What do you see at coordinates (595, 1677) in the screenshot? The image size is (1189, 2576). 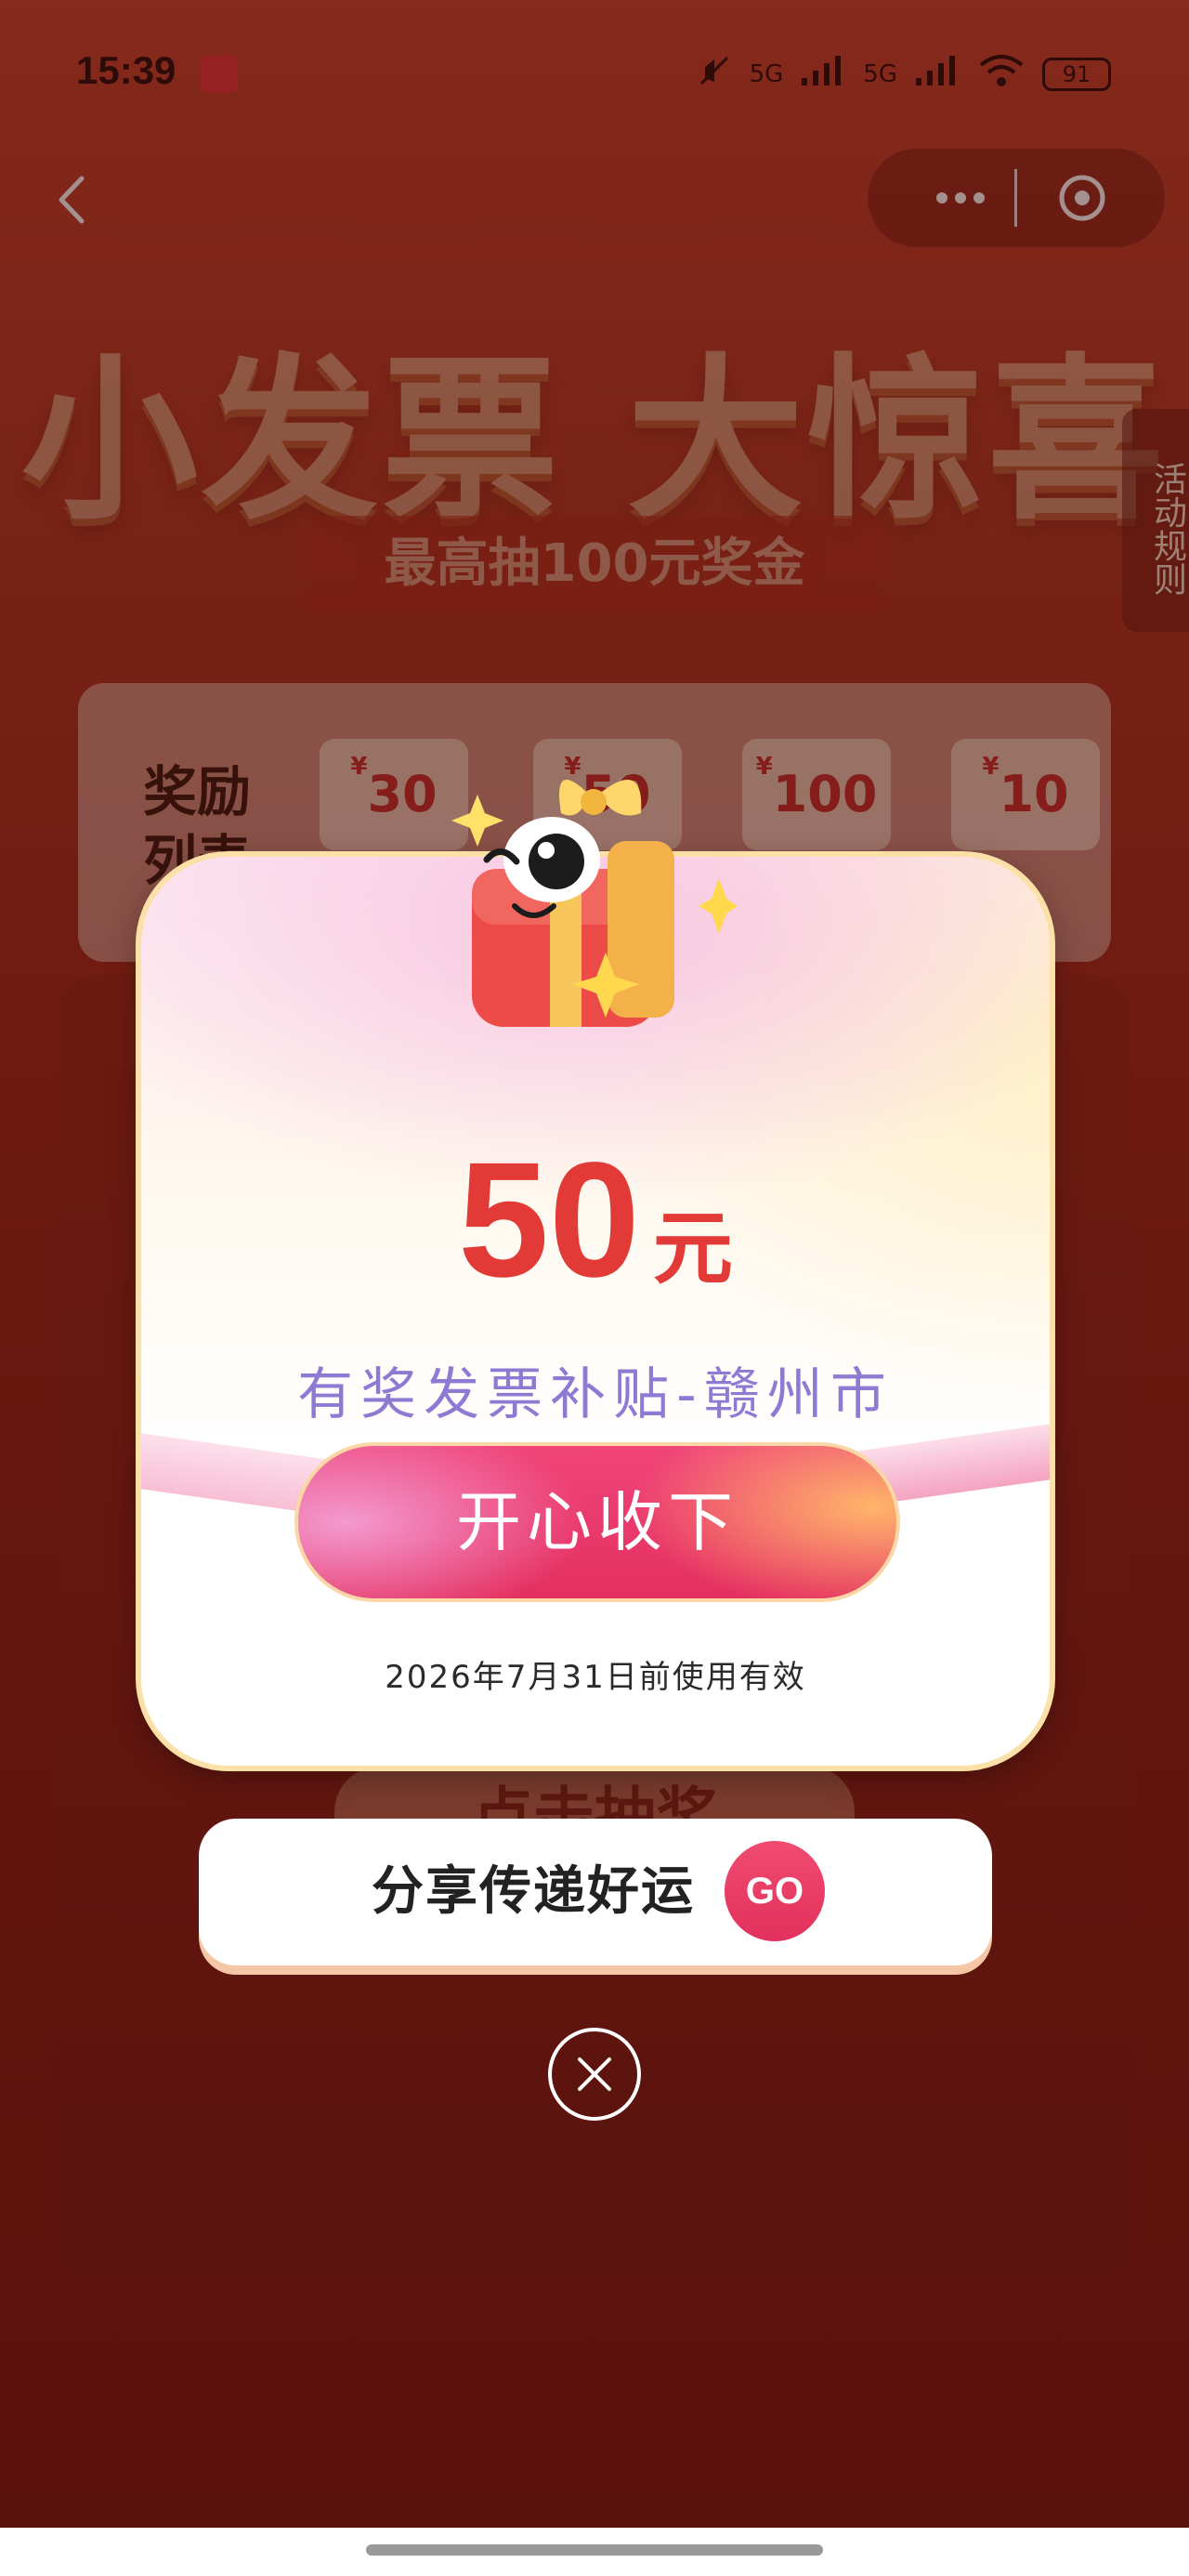 I see `validity-text: 2026年7月31日前使用有效` at bounding box center [595, 1677].